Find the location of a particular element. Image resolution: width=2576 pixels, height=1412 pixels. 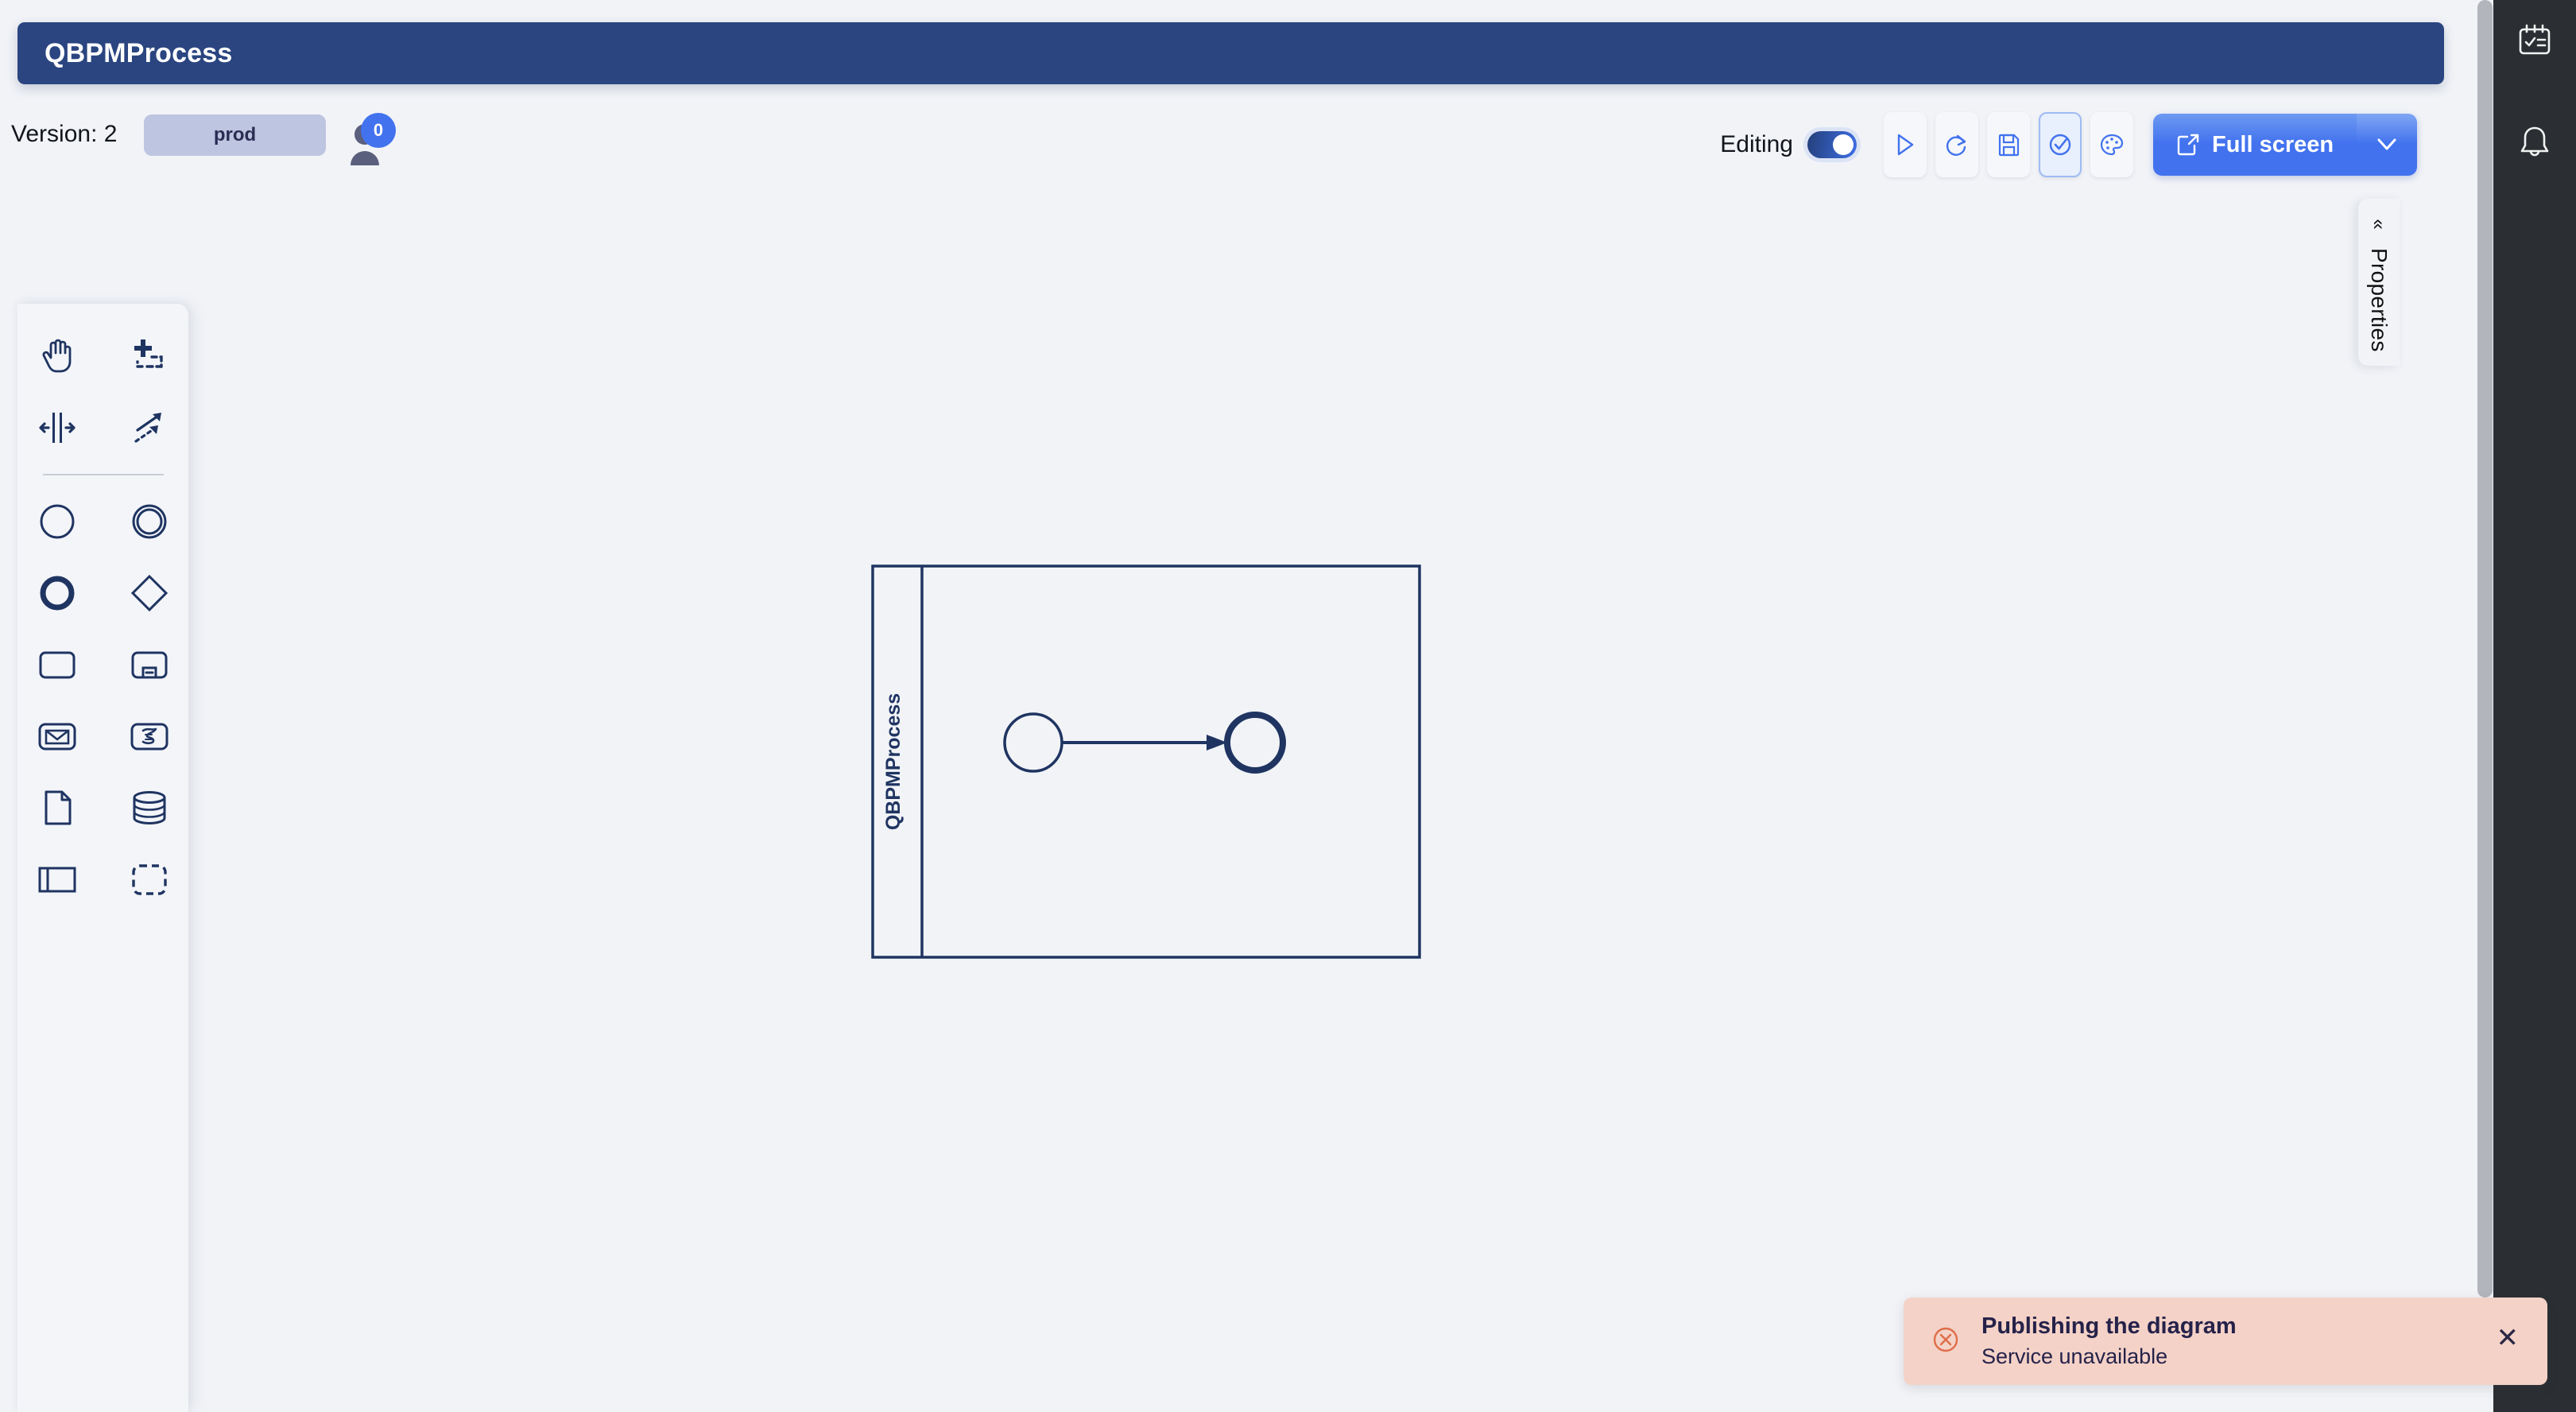

gateway-diamond-icon is located at coordinates (149, 593).